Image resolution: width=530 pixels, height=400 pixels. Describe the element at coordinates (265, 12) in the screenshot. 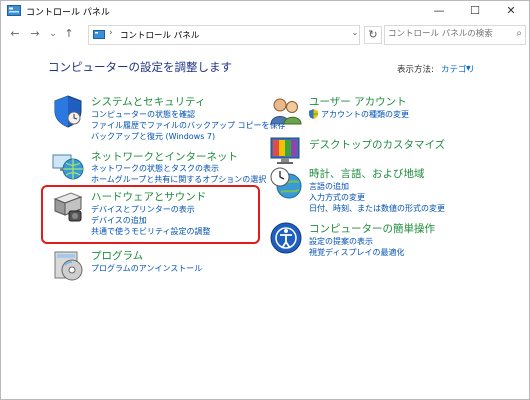

I see `title-bar: コントロール パネル — ☐ ✕` at that location.